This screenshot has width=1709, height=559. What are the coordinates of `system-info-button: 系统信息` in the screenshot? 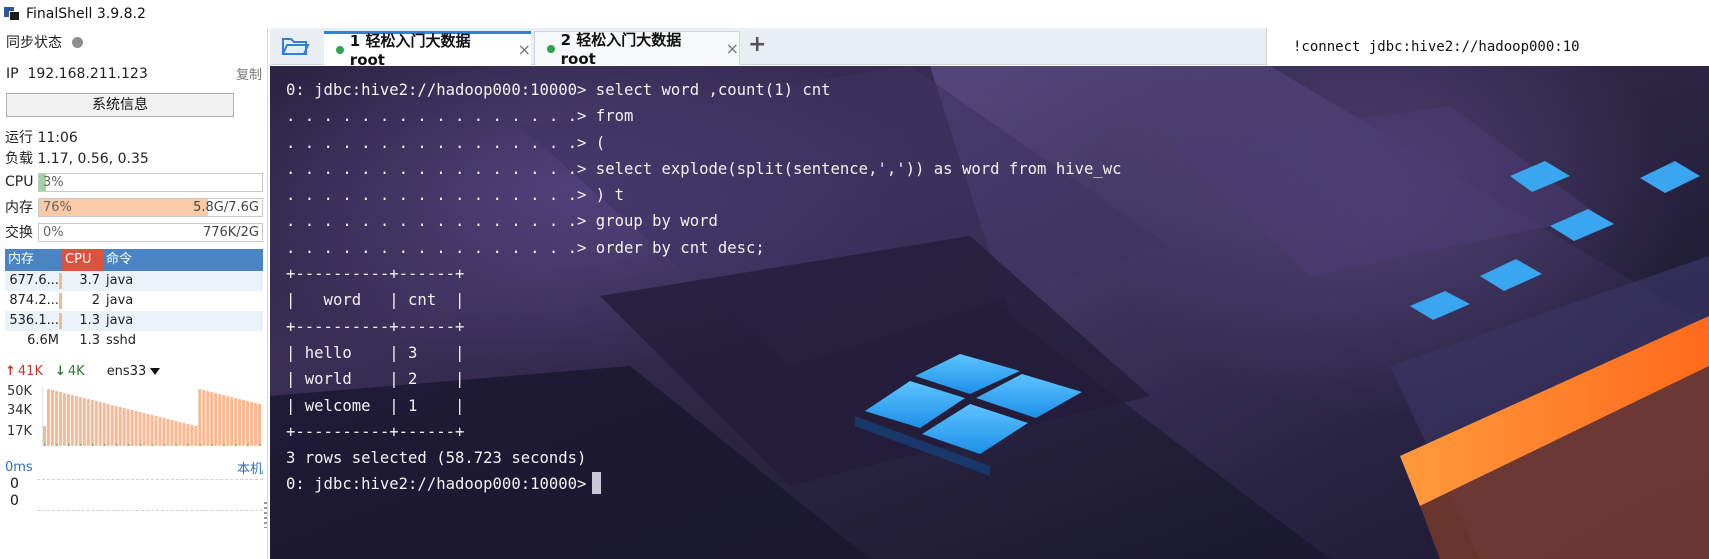 It's located at (120, 105).